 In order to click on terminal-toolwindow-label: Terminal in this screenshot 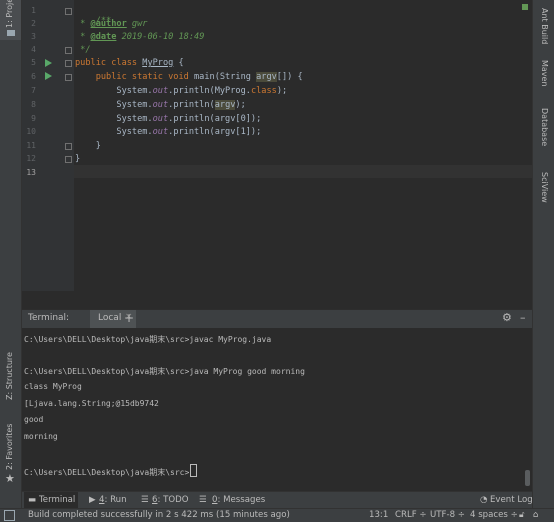, I will do `click(57, 500)`.